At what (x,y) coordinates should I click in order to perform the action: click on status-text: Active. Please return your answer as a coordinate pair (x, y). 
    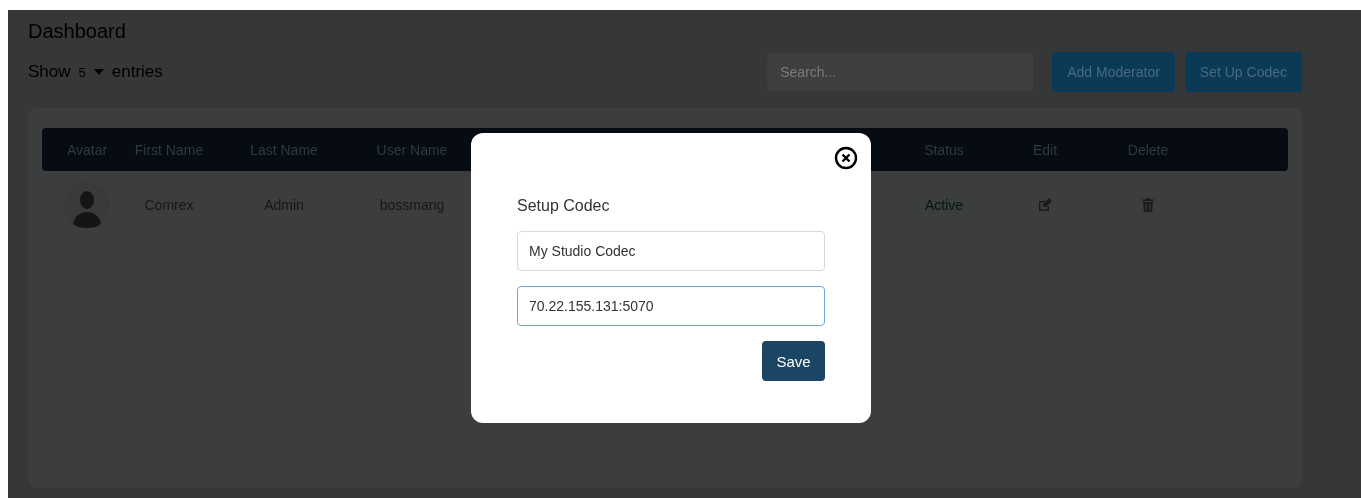
    Looking at the image, I should click on (944, 205).